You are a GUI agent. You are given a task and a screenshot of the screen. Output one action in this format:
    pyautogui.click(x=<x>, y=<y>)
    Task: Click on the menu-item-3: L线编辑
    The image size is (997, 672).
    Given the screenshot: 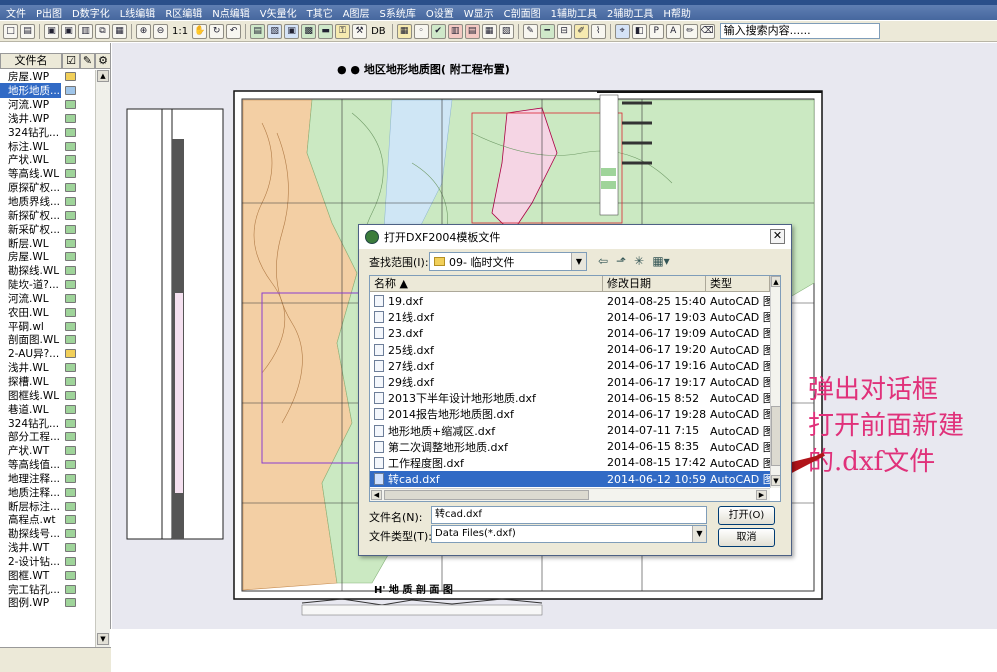 What is the action you would take?
    pyautogui.click(x=138, y=12)
    